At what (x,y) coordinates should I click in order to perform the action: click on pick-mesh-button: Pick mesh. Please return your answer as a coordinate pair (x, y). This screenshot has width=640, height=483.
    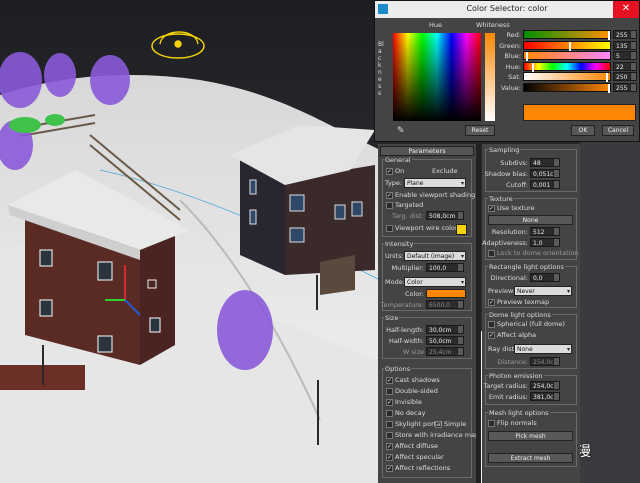
    Looking at the image, I should click on (530, 436).